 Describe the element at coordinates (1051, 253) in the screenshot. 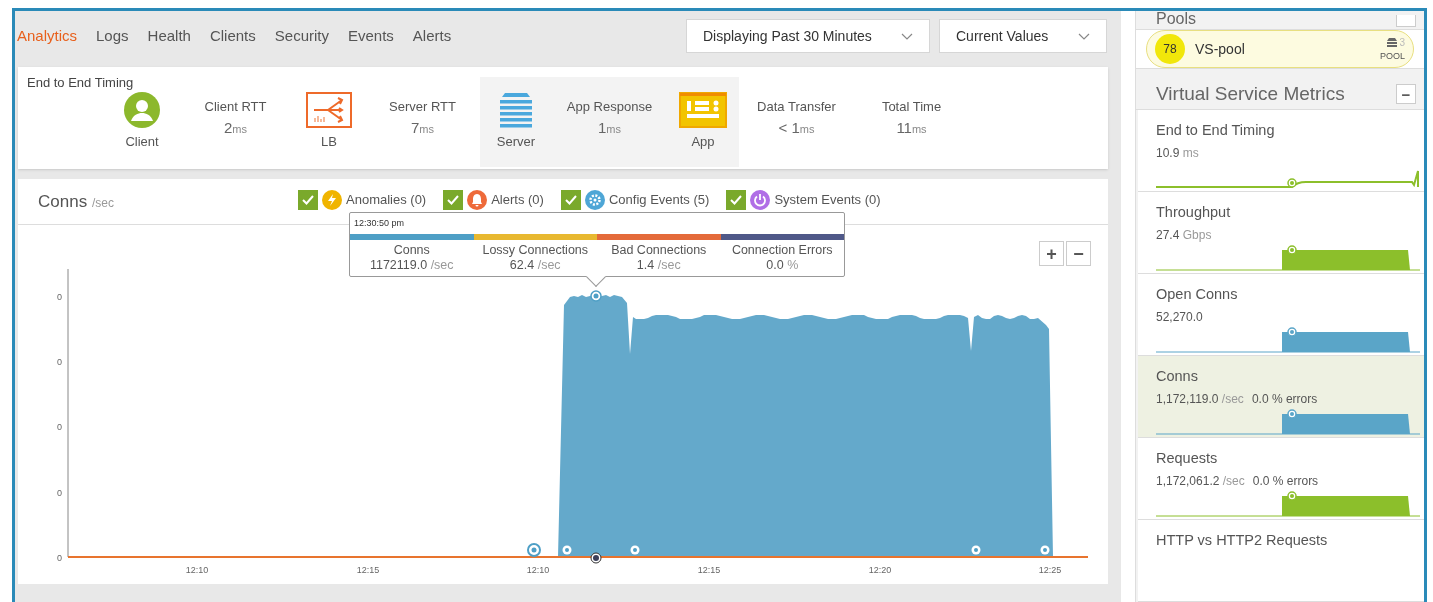

I see `zoom-in-button: +` at that location.